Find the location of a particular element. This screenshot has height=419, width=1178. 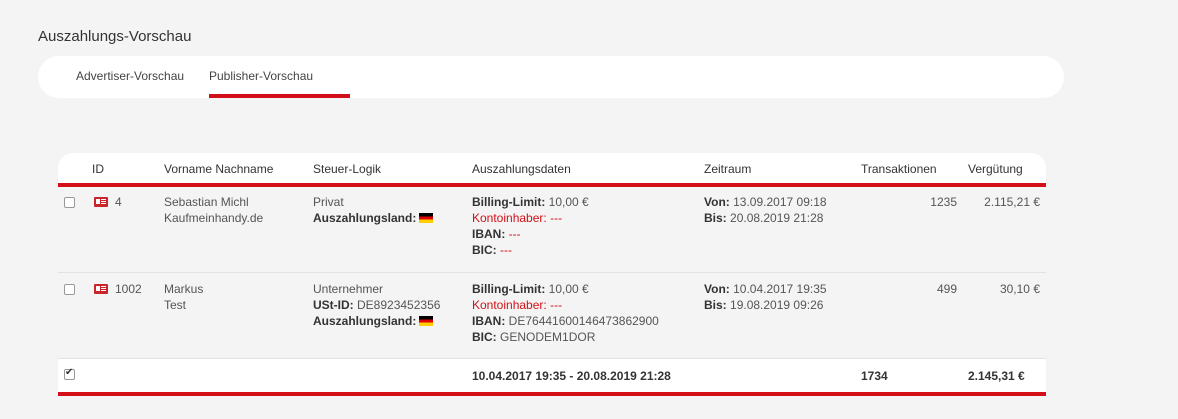

active-tab-indicator is located at coordinates (279, 96).